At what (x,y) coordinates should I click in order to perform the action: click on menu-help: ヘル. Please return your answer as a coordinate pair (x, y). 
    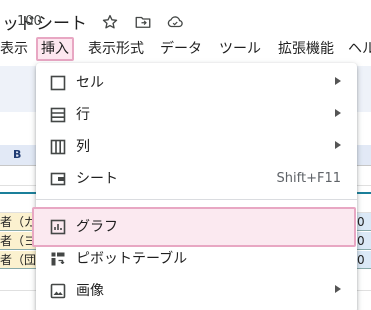
    Looking at the image, I should click on (359, 49).